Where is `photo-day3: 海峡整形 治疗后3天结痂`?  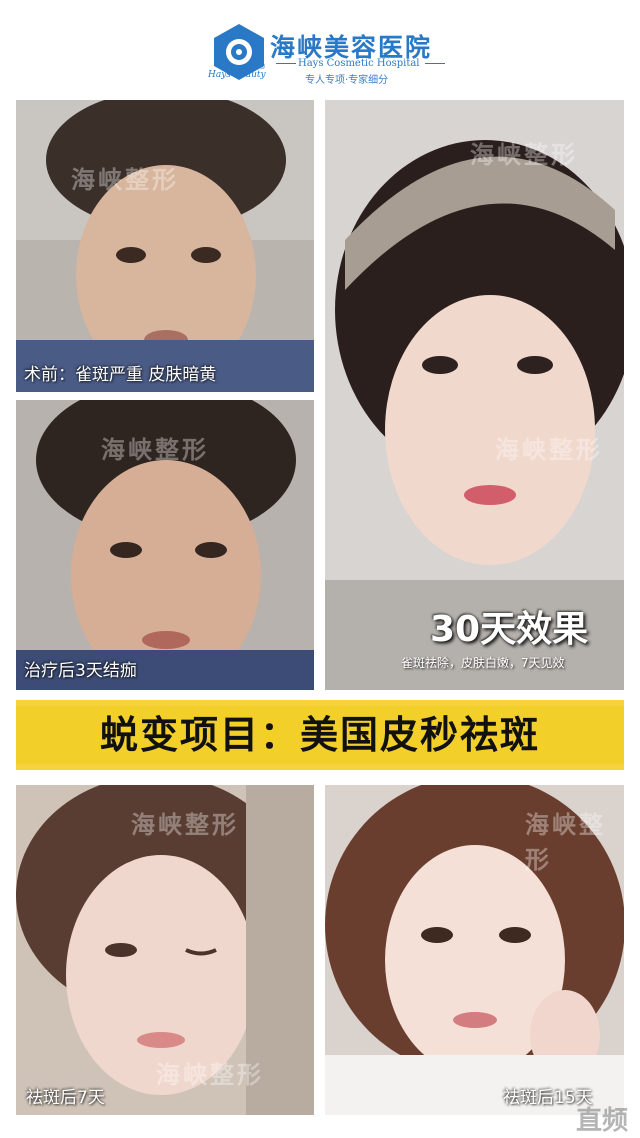
photo-day3: 海峡整形 治疗后3天结痂 is located at coordinates (165, 545).